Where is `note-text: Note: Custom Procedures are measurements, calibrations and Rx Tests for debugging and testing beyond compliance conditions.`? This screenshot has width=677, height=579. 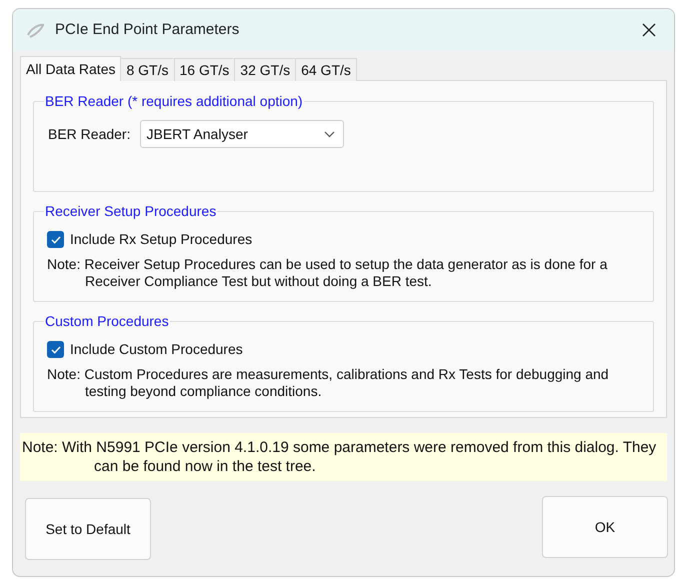
note-text: Note: Custom Procedures are measurements, calibrations and Rx Tests for debugging and testing beyond compliance conditions. is located at coordinates (328, 383).